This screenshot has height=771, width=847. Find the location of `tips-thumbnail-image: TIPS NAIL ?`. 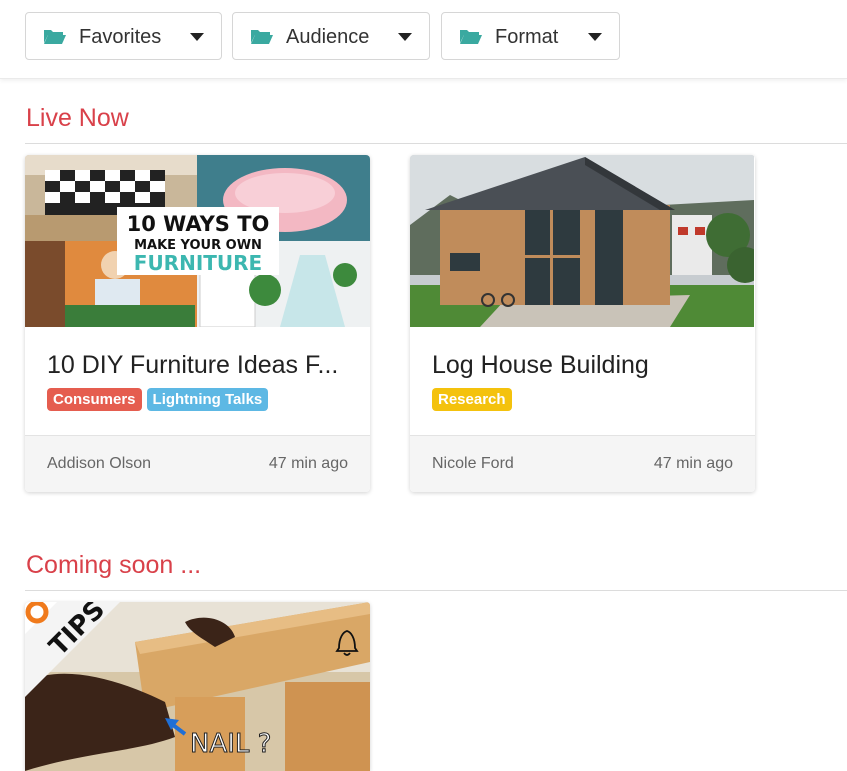

tips-thumbnail-image: TIPS NAIL ? is located at coordinates (197, 686).